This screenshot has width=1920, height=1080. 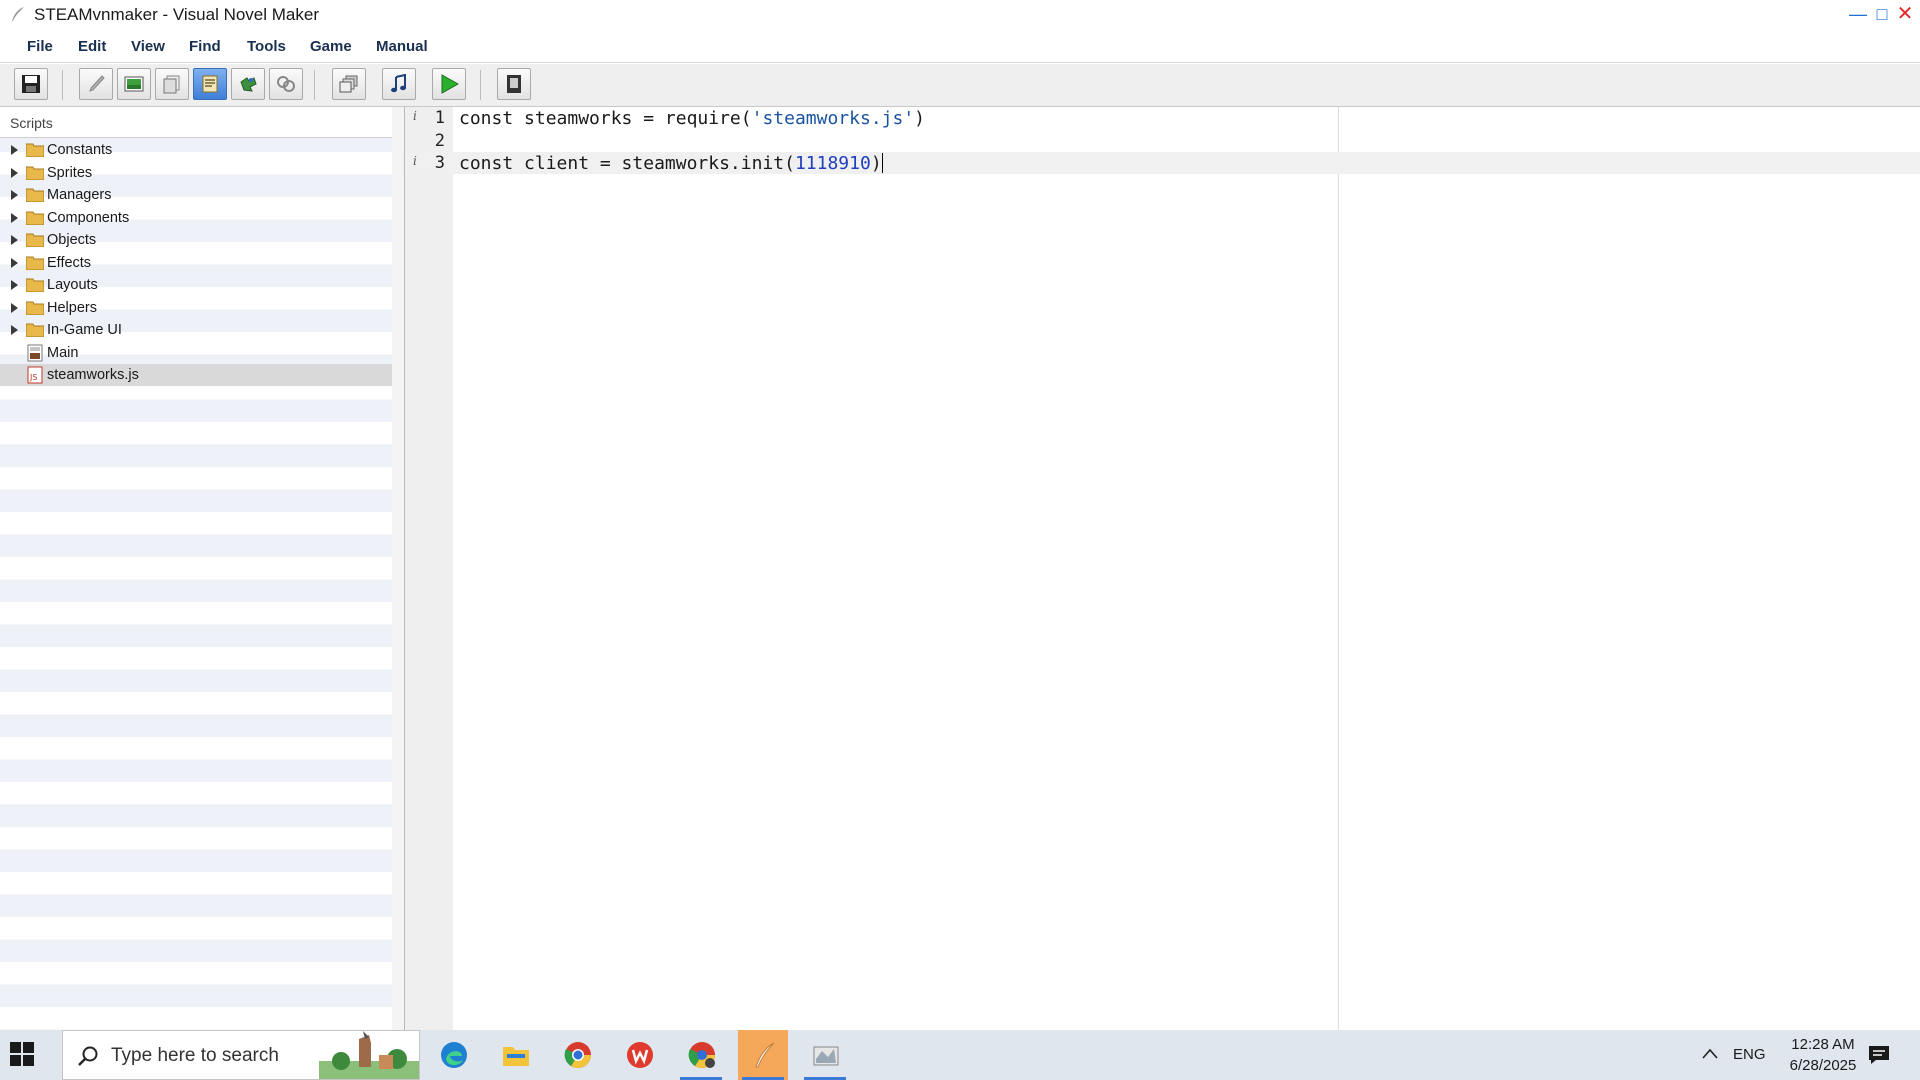 I want to click on panel-splitter, so click(x=398, y=568).